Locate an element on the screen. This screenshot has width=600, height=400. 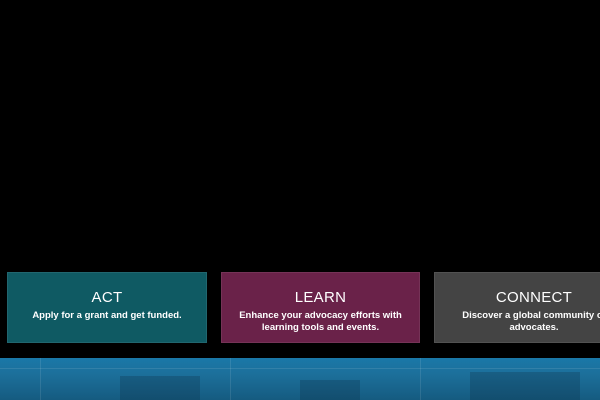
background-image-band is located at coordinates (300, 379).